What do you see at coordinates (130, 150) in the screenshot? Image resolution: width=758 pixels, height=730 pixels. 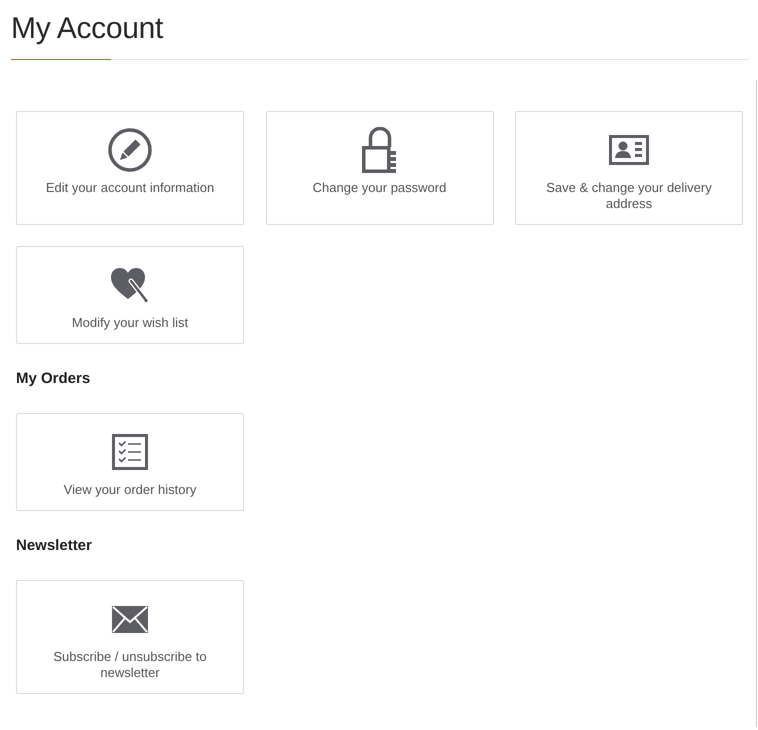 I see `pencil-icon` at bounding box center [130, 150].